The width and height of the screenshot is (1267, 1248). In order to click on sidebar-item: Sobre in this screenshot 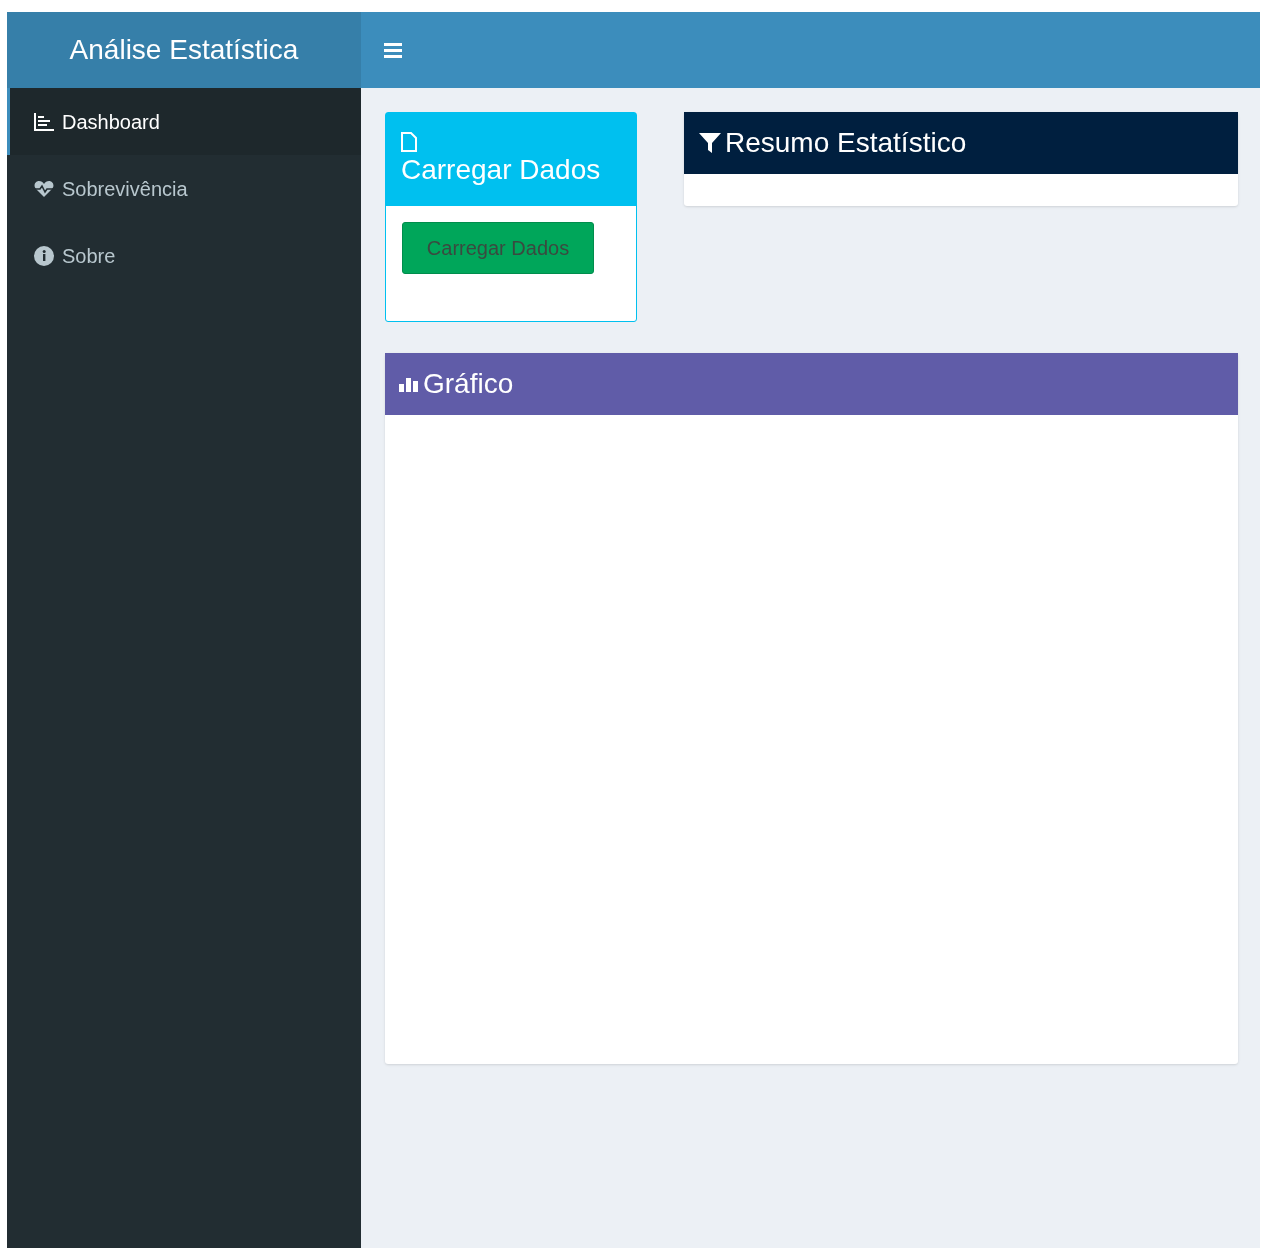, I will do `click(184, 255)`.